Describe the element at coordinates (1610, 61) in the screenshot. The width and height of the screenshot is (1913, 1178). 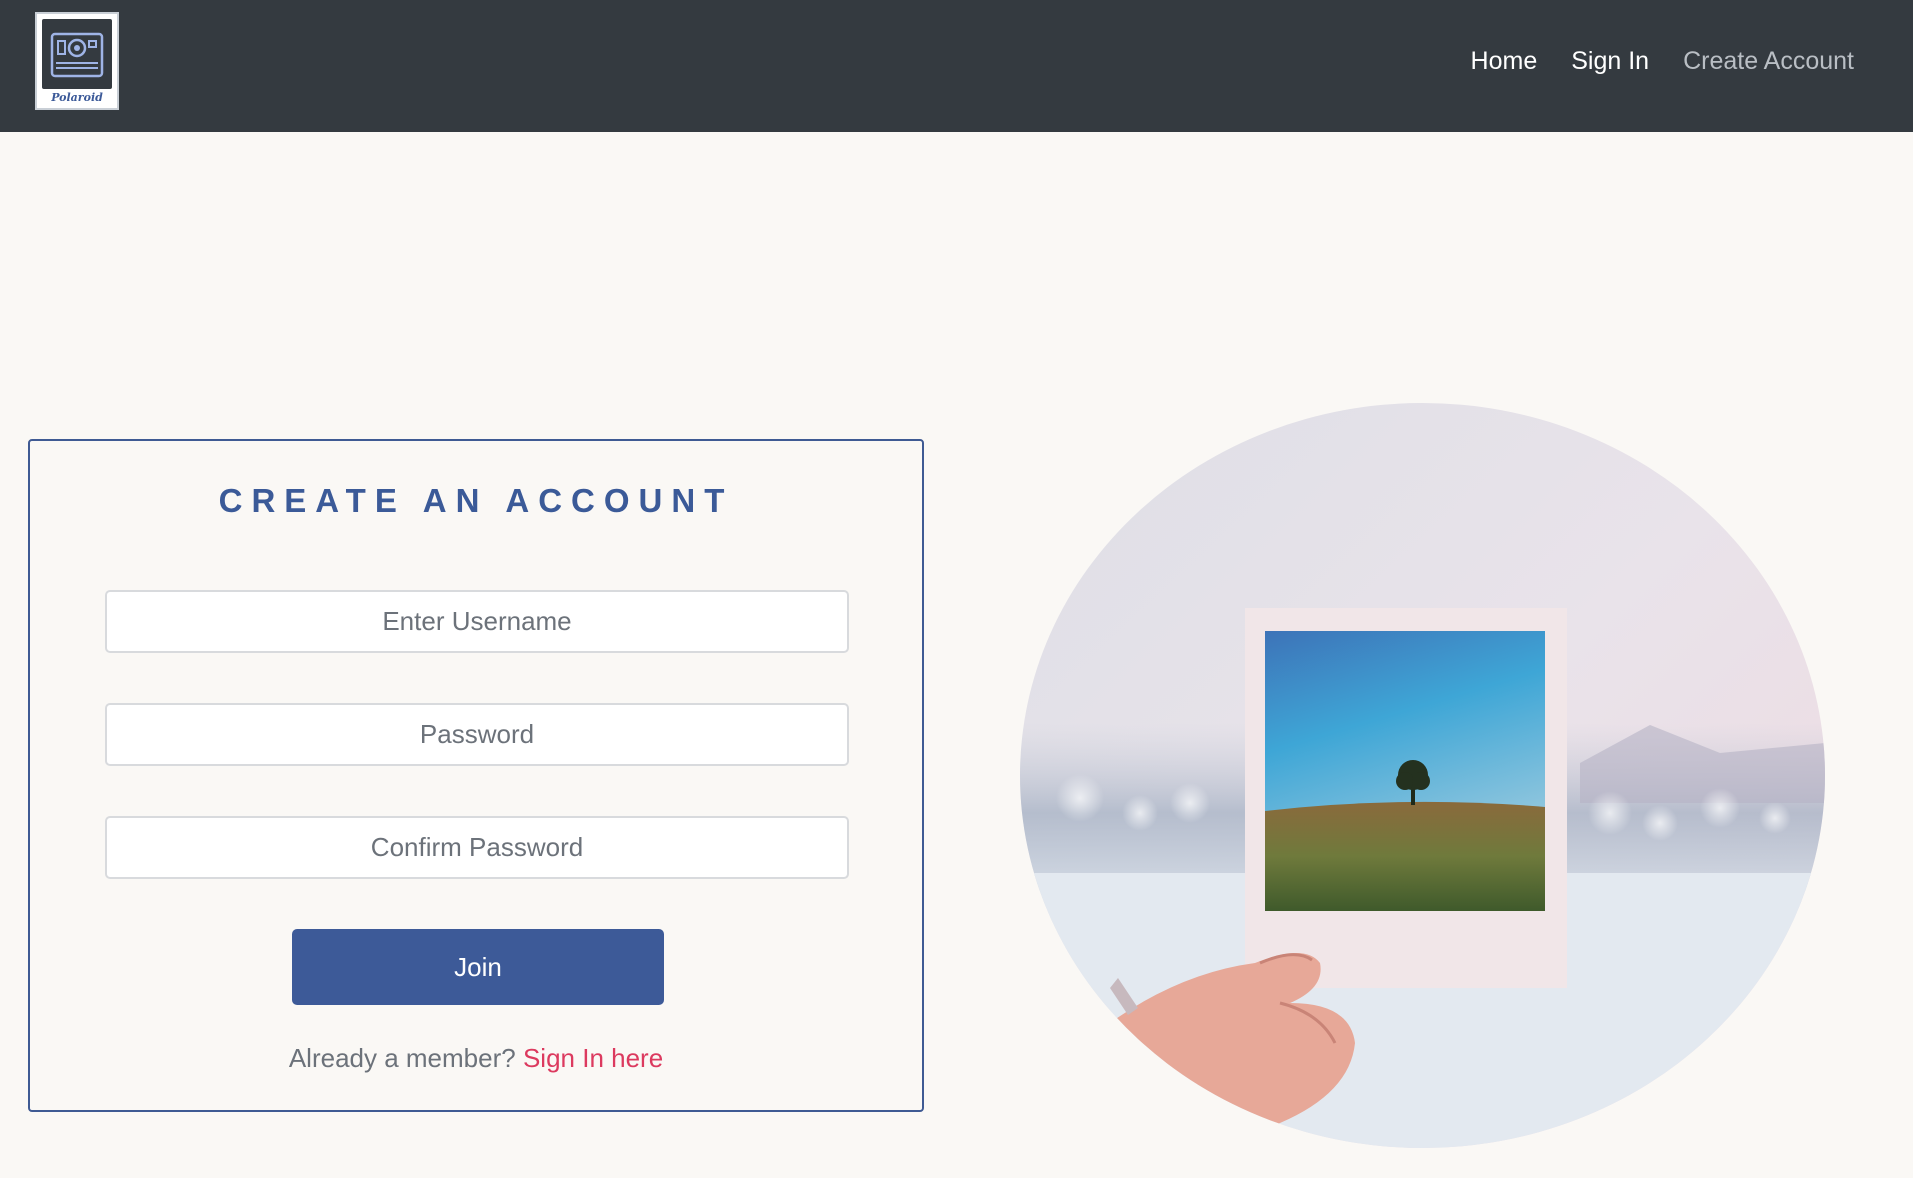
I see `nav-signin-link: Sign In` at that location.